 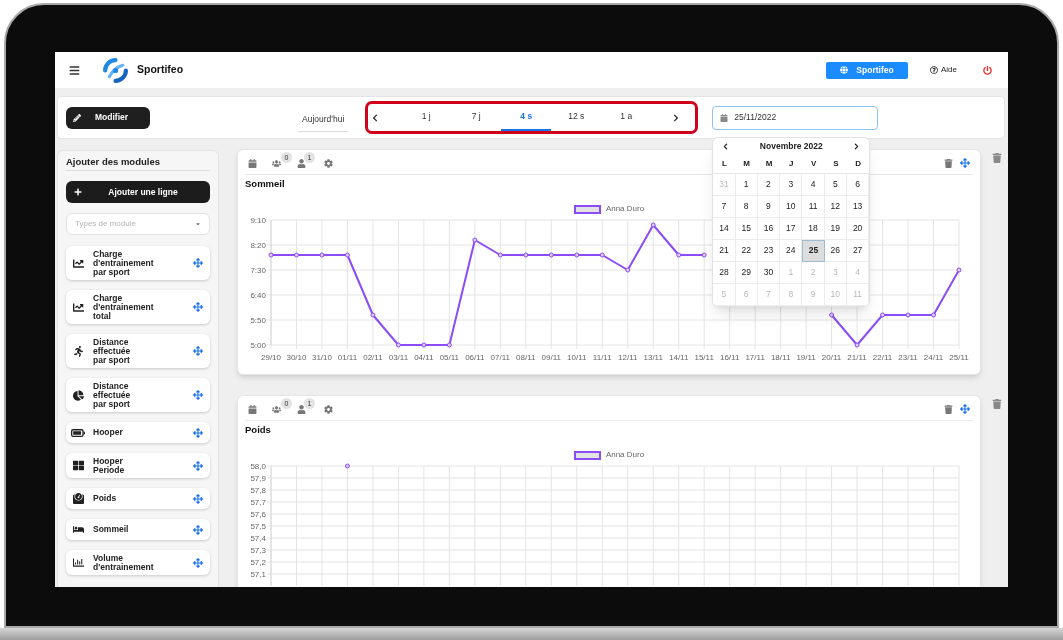 I want to click on module-item: Hooper, so click(x=138, y=432).